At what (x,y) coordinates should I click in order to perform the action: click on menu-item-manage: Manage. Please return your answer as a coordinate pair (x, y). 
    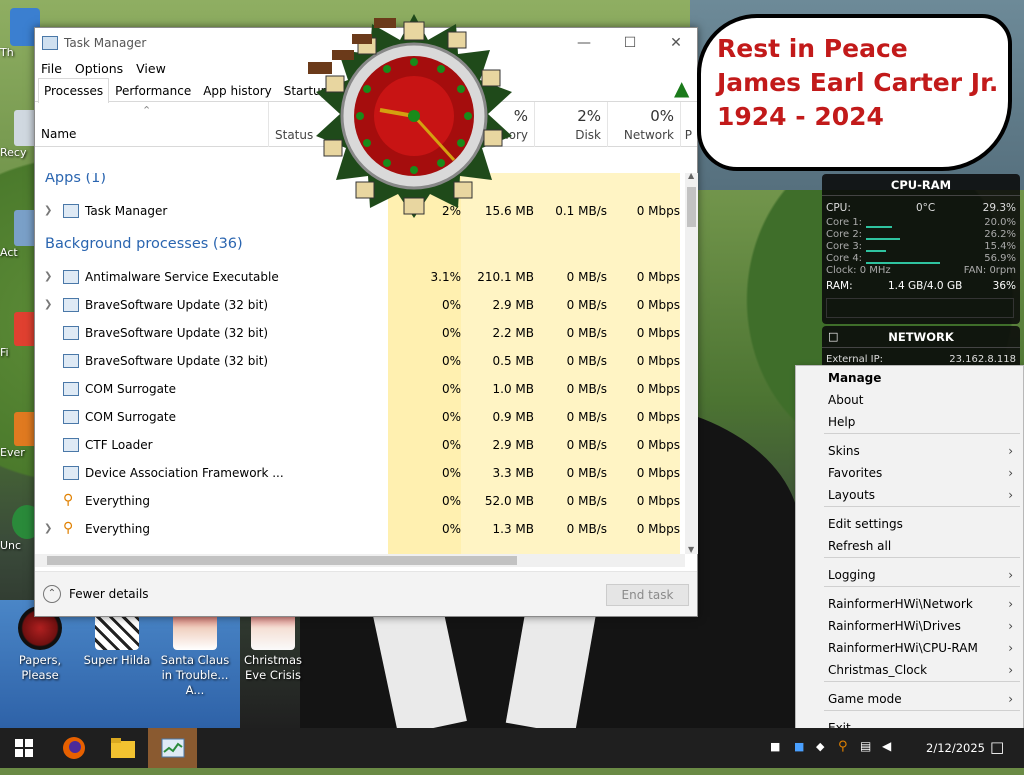
    Looking at the image, I should click on (909, 378).